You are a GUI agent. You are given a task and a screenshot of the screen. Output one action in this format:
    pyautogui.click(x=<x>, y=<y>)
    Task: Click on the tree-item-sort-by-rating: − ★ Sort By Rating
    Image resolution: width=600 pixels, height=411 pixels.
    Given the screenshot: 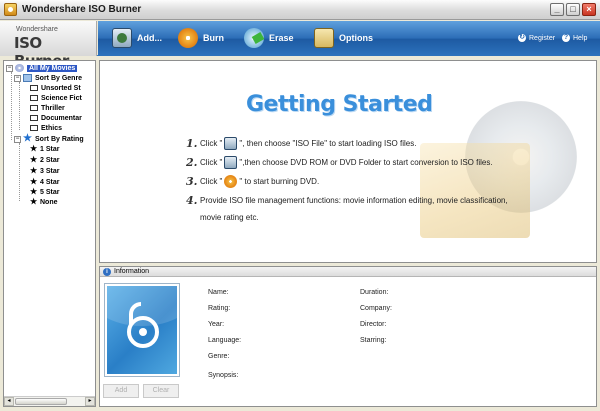 What is the action you would take?
    pyautogui.click(x=49, y=139)
    